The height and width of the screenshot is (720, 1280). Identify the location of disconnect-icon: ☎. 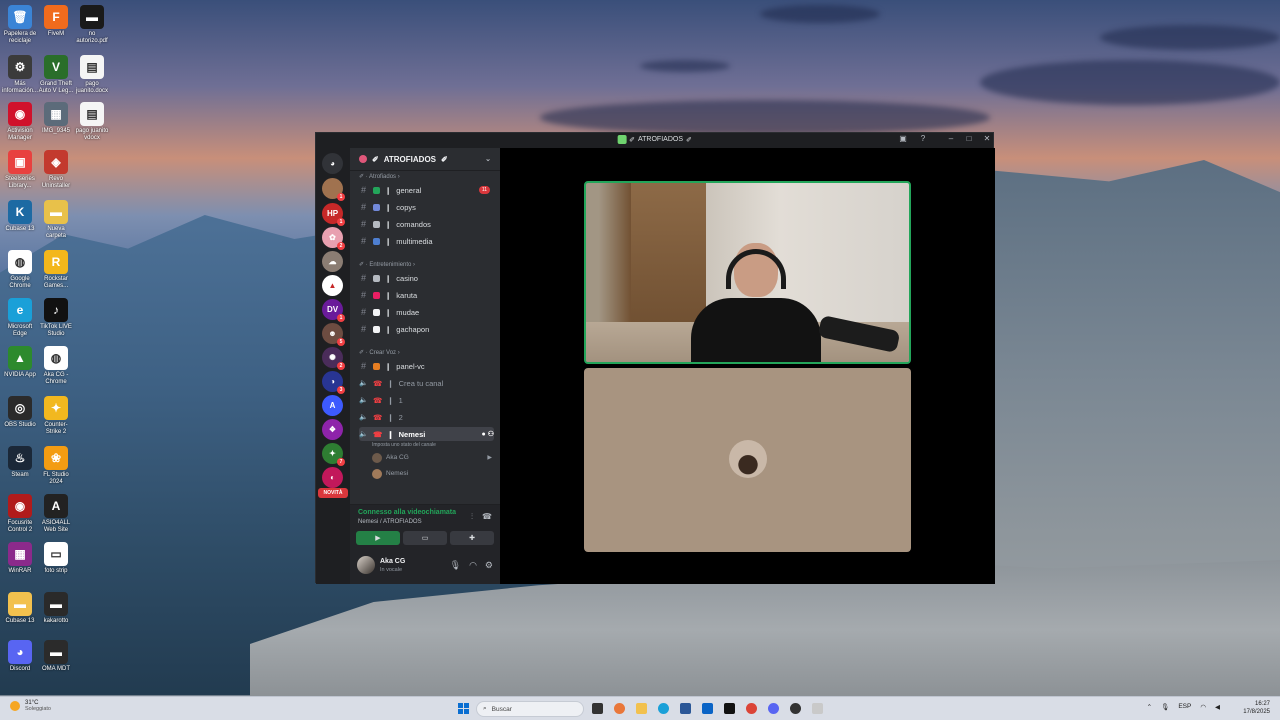
(487, 517).